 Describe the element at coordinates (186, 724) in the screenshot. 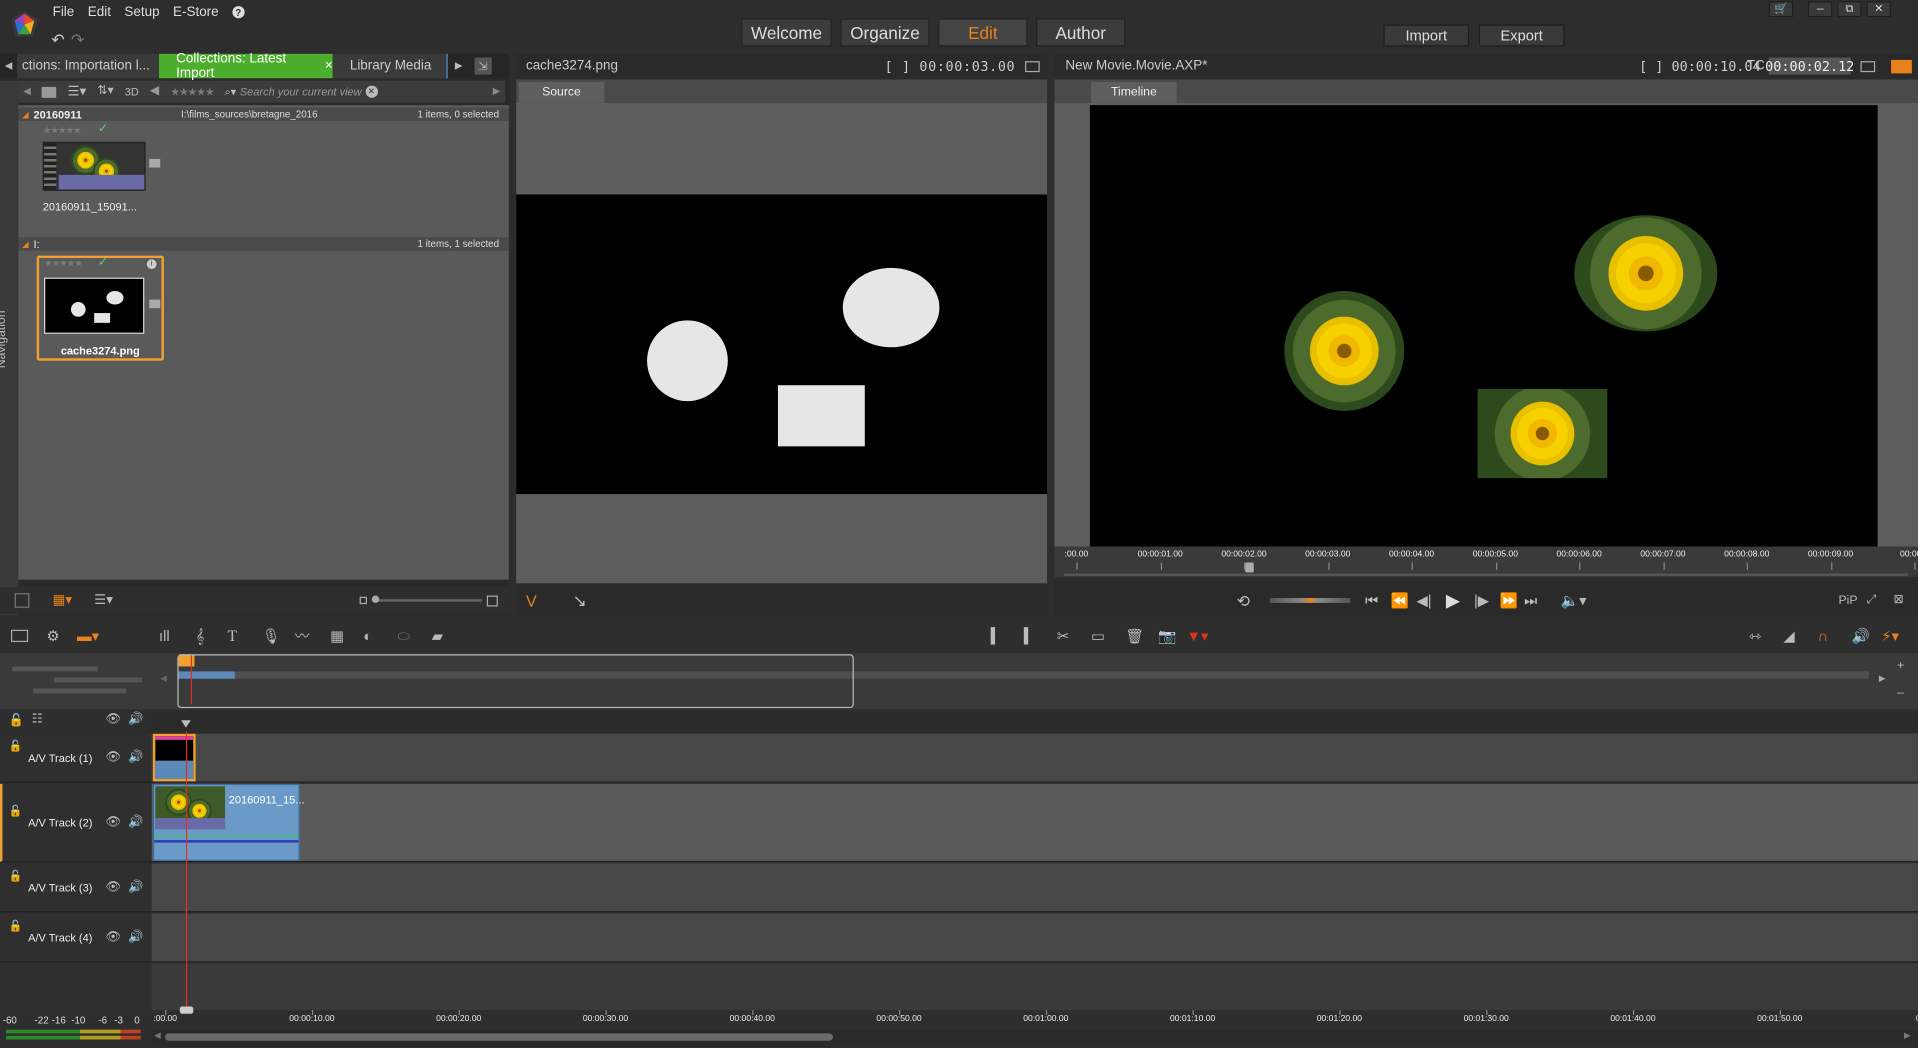

I see `playhead-marker-icon` at that location.